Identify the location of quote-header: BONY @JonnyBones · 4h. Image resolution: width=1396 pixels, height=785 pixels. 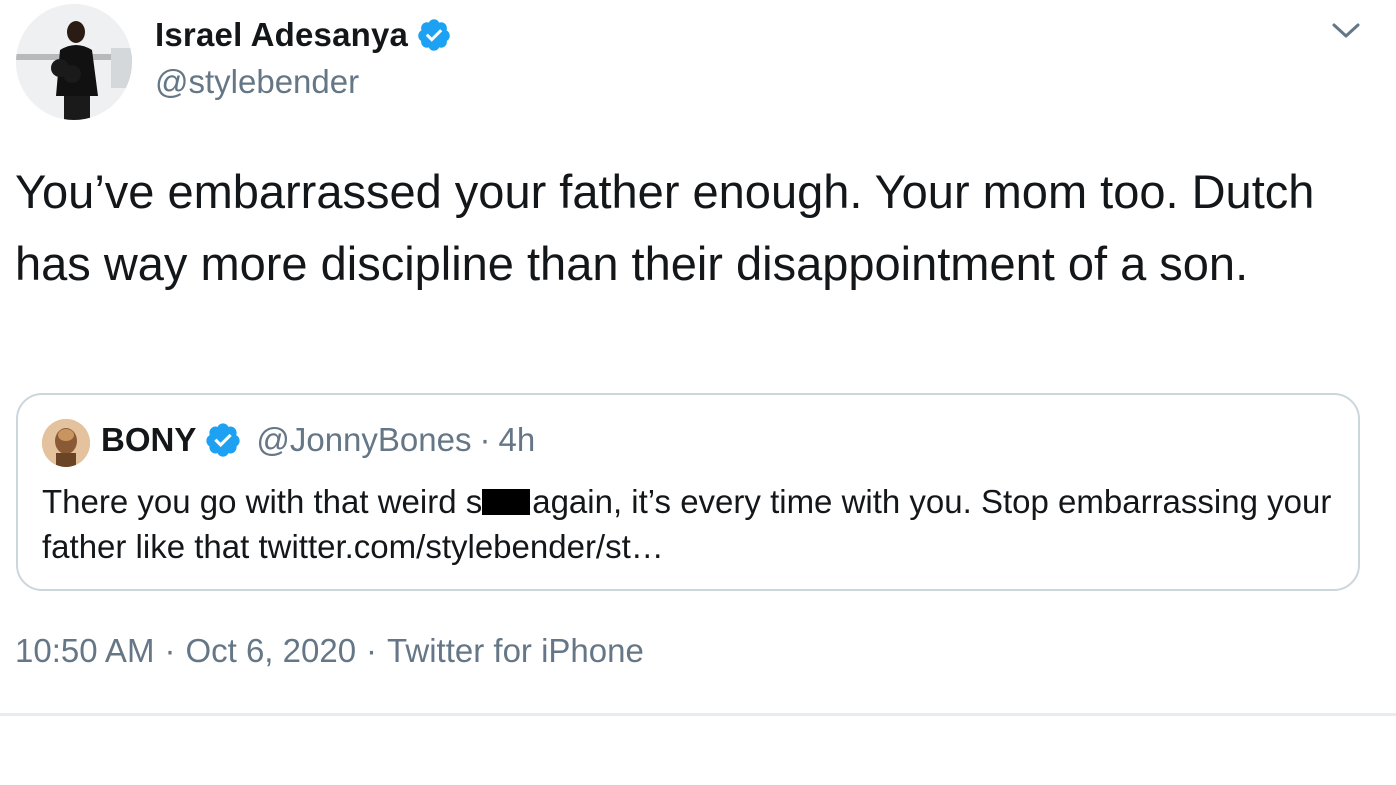
(318, 440).